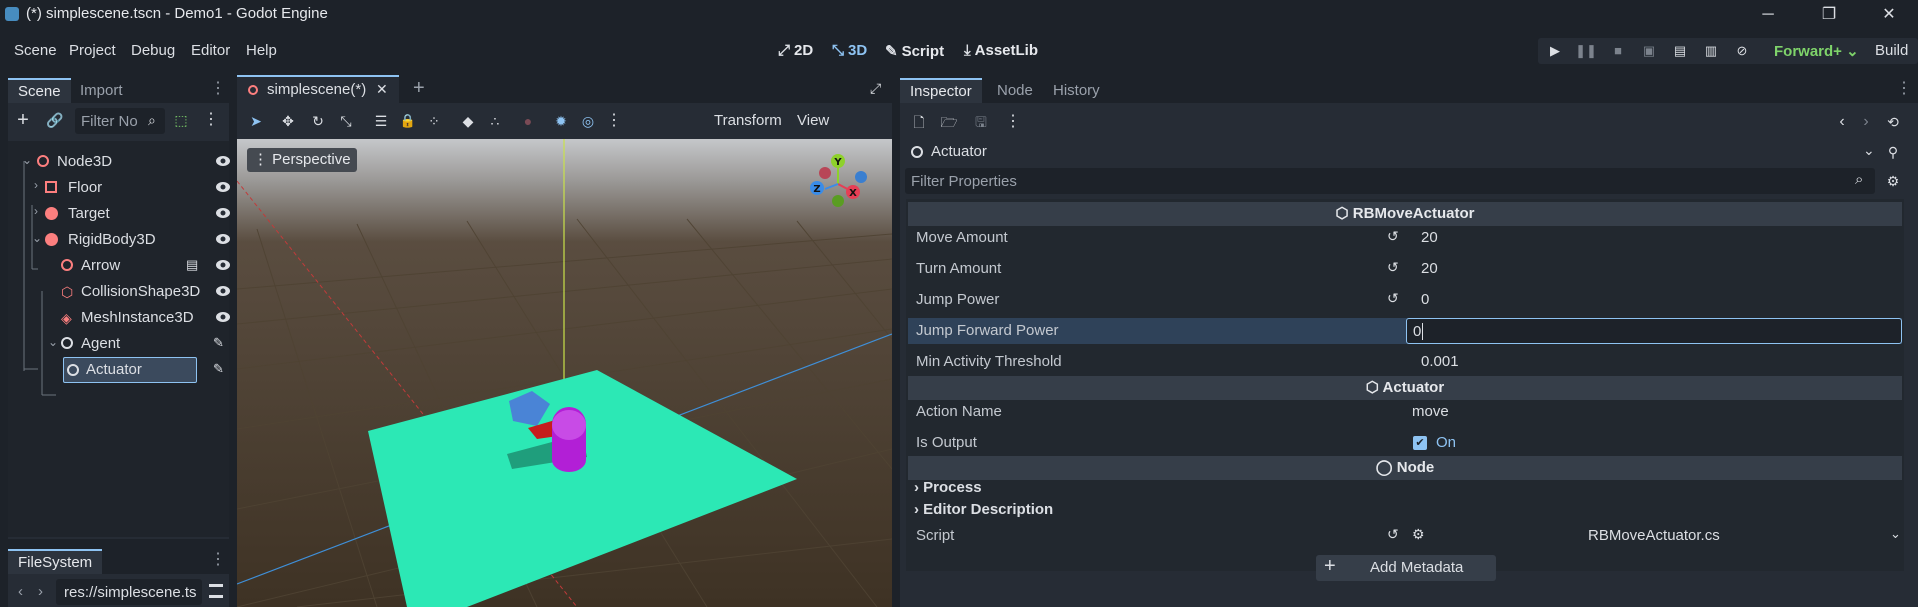  What do you see at coordinates (1711, 51) in the screenshot?
I see `play-custom-icon: ▥` at bounding box center [1711, 51].